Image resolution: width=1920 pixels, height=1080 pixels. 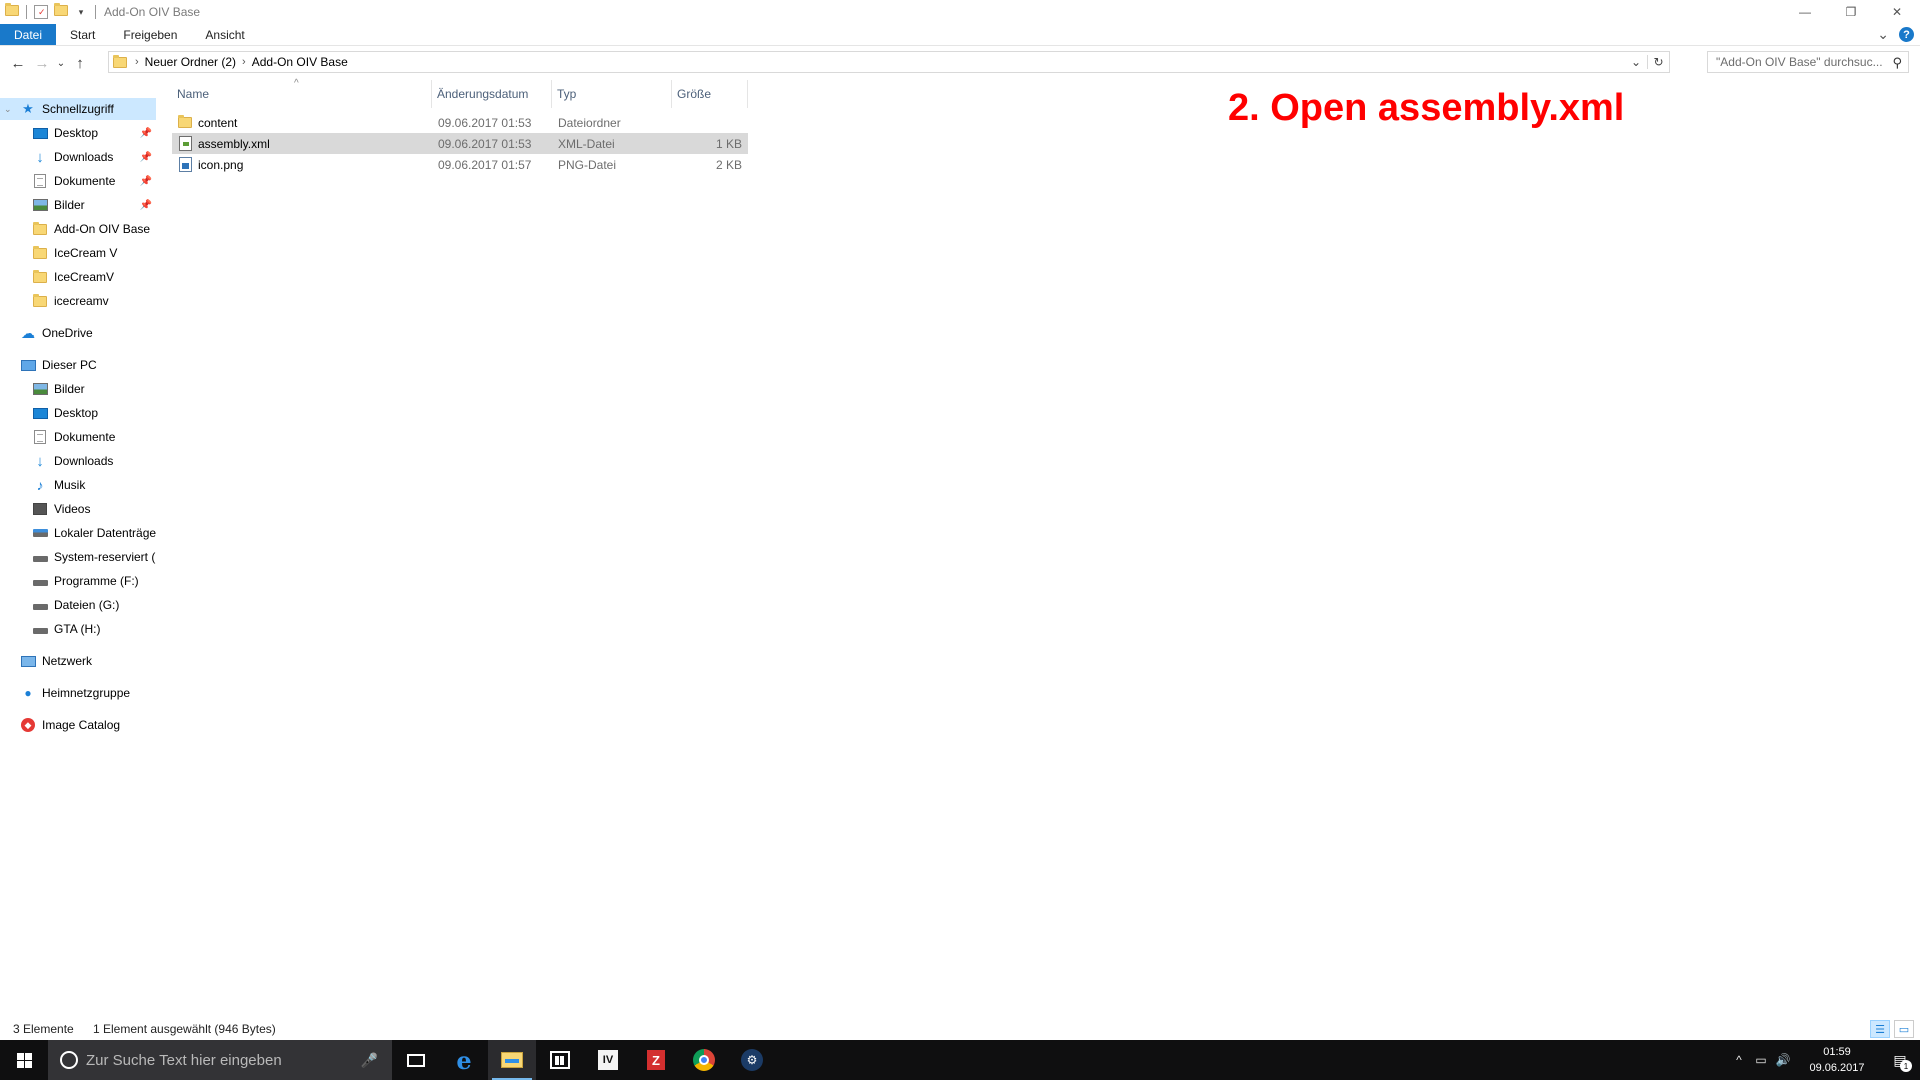 I want to click on details-view-icon: ☰, so click(x=1880, y=1029).